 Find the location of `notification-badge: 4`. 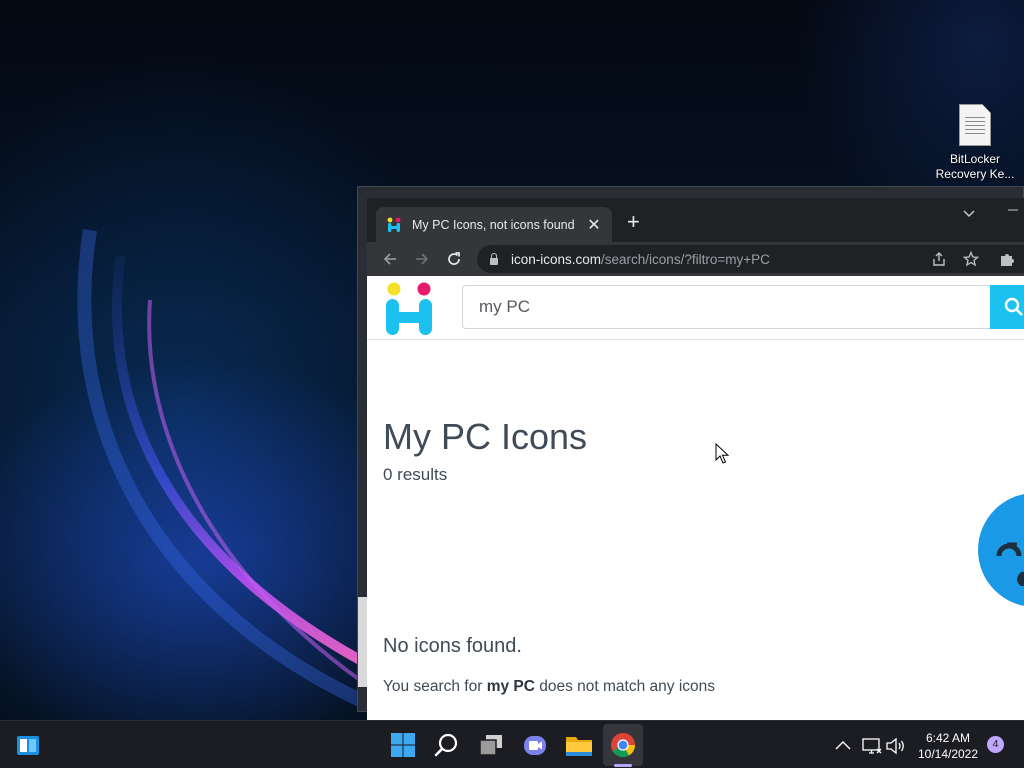

notification-badge: 4 is located at coordinates (995, 744).